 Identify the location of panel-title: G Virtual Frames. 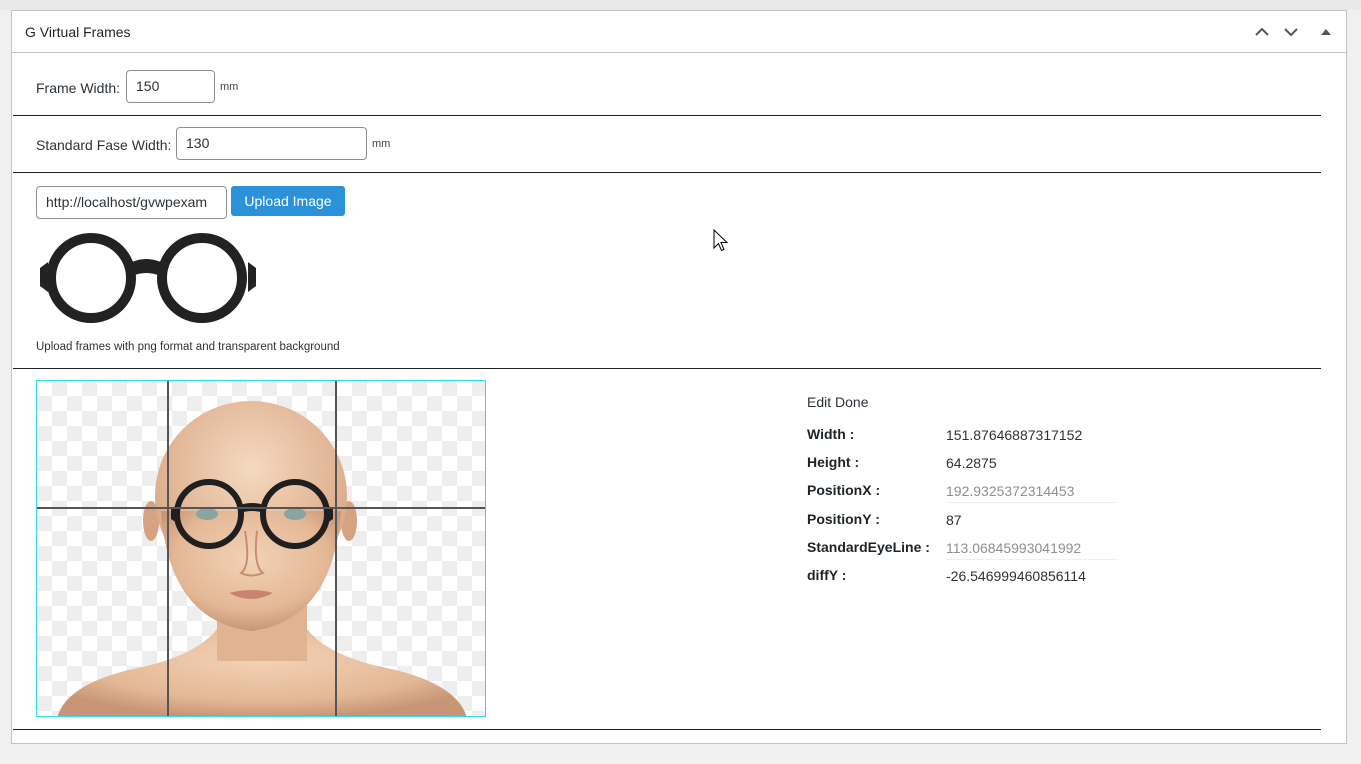
(78, 32).